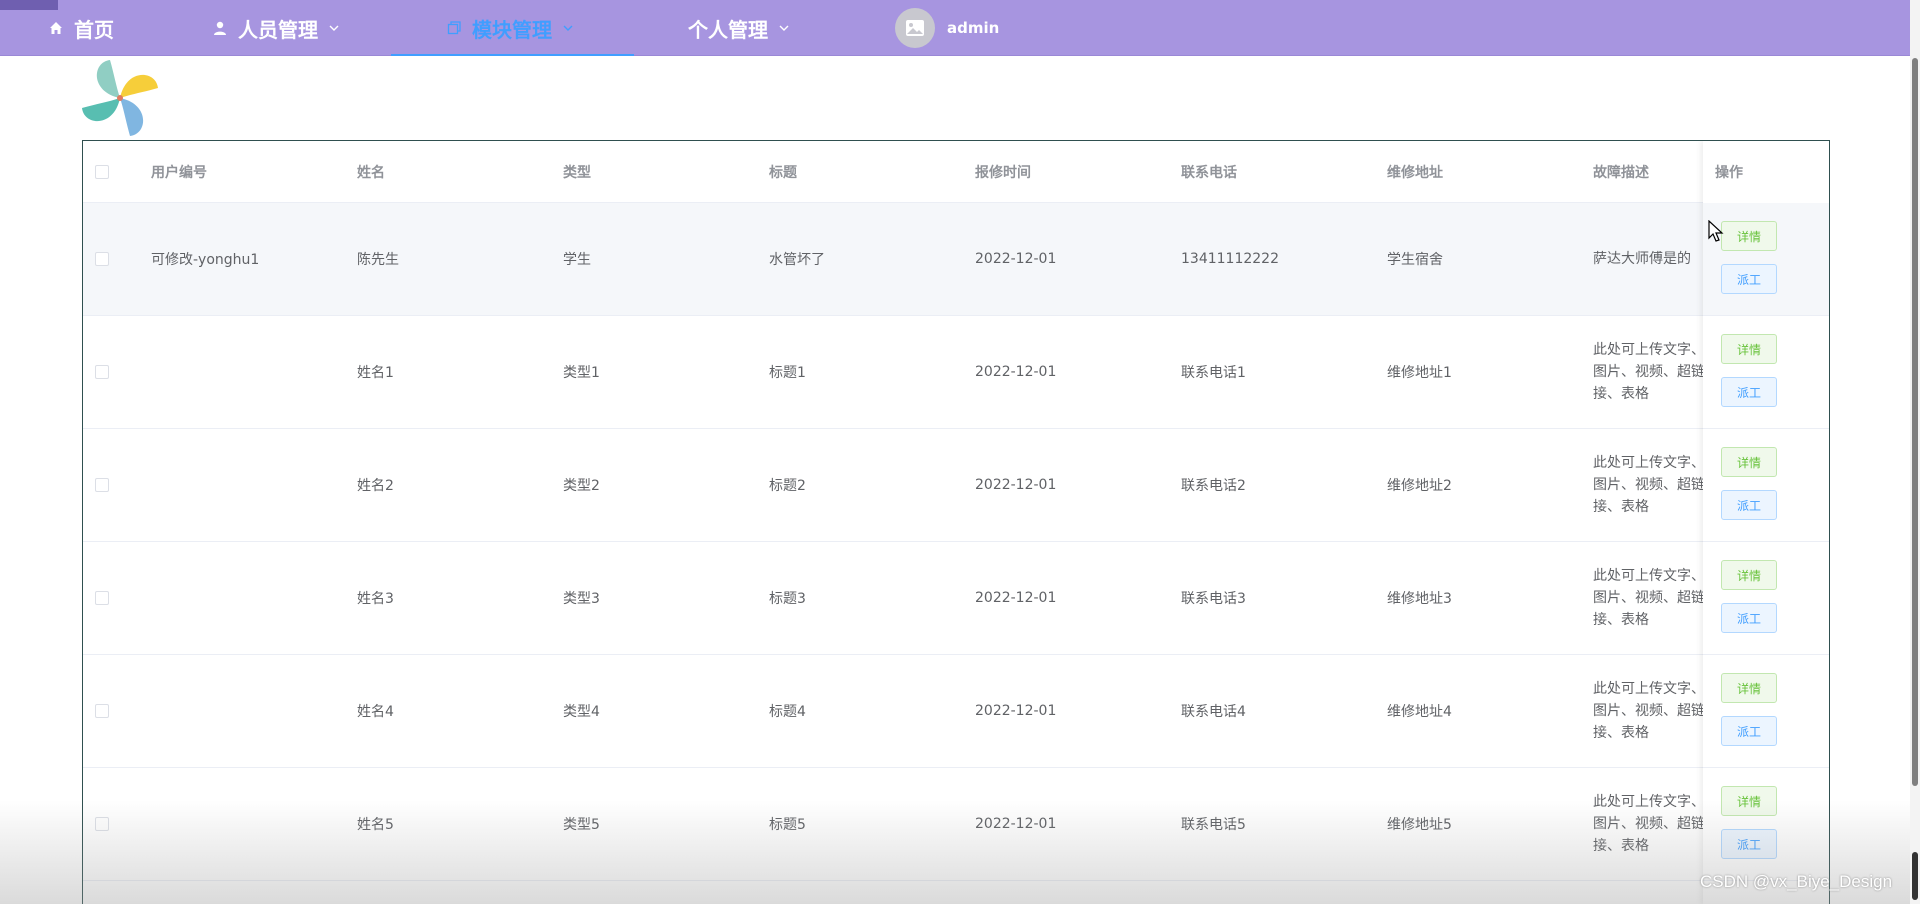 This screenshot has width=1920, height=904. Describe the element at coordinates (375, 599) in the screenshot. I see `cell-name: 姓名3` at that location.